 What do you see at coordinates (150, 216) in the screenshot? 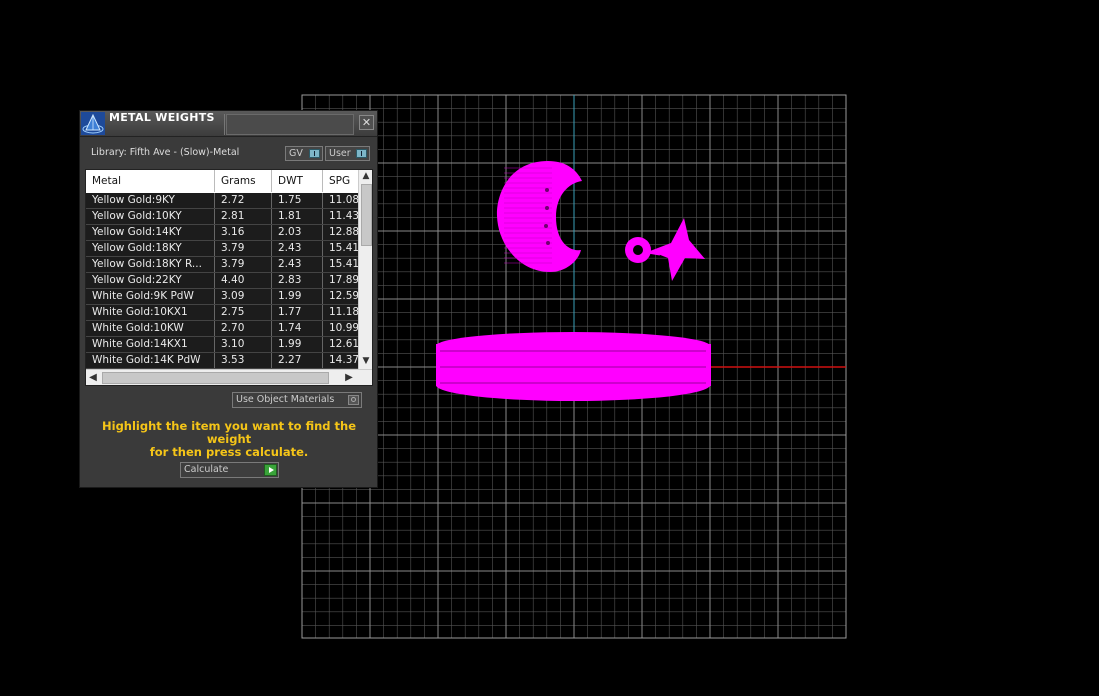
I see `metal-cell: Yellow Gold:10KY` at bounding box center [150, 216].